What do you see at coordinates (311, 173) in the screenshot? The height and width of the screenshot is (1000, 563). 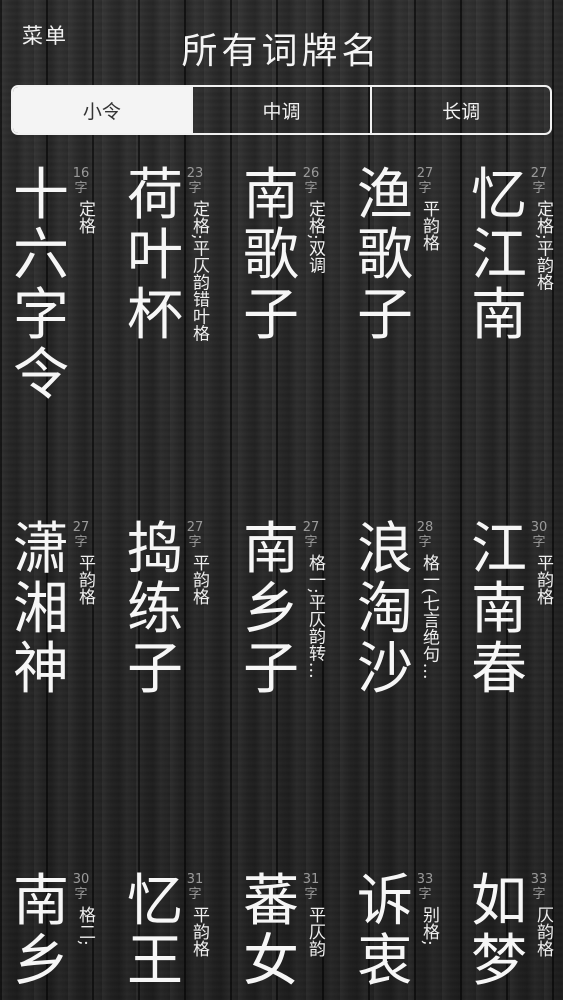 I see `char-count: 26` at bounding box center [311, 173].